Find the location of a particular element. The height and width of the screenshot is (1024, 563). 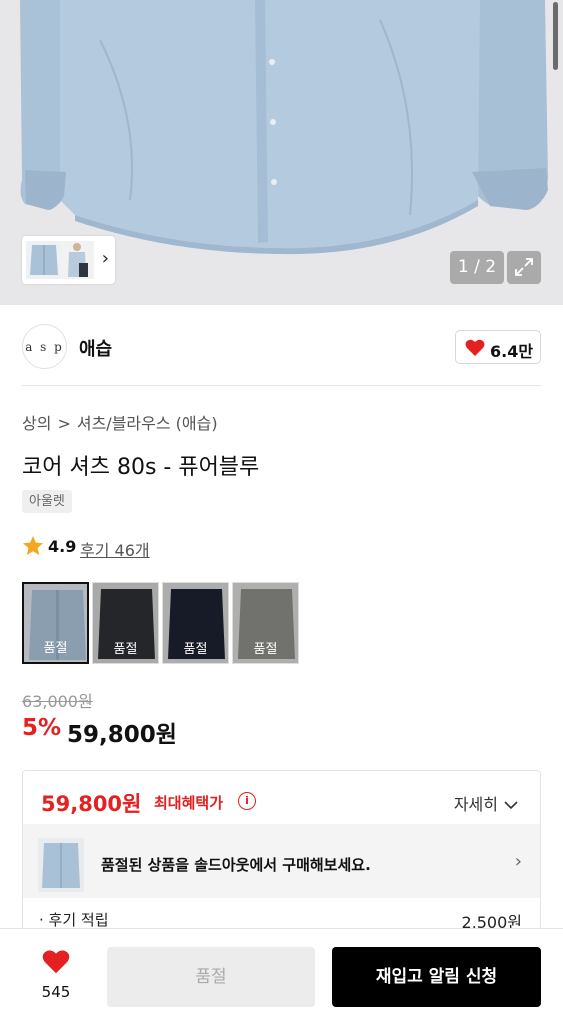

reviews-link: 후기 46개 is located at coordinates (115, 549).